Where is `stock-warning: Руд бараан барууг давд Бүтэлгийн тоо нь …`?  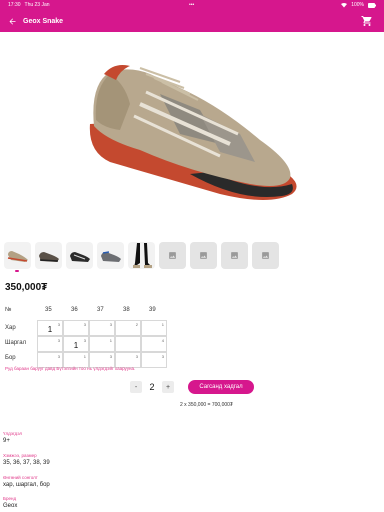 stock-warning: Руд бараан барууг давд Бүтэлгийн тоо нь … is located at coordinates (70, 368).